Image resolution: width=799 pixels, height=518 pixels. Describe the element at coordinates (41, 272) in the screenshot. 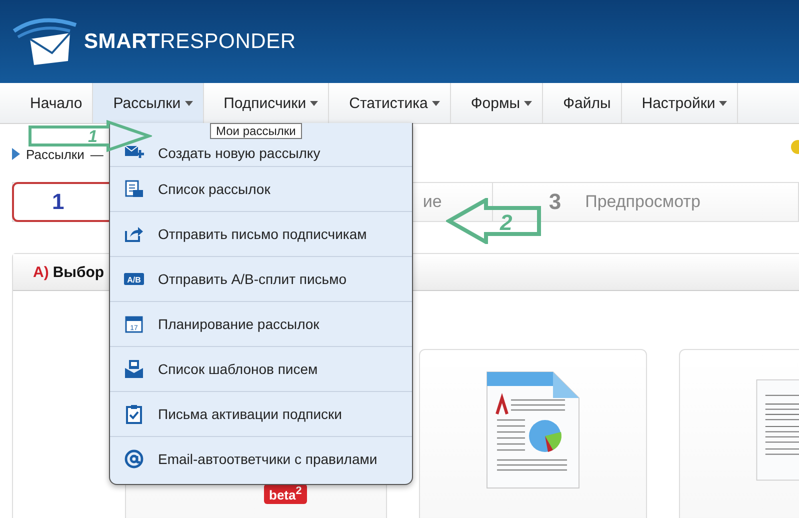

I see `section-marker: А)` at that location.